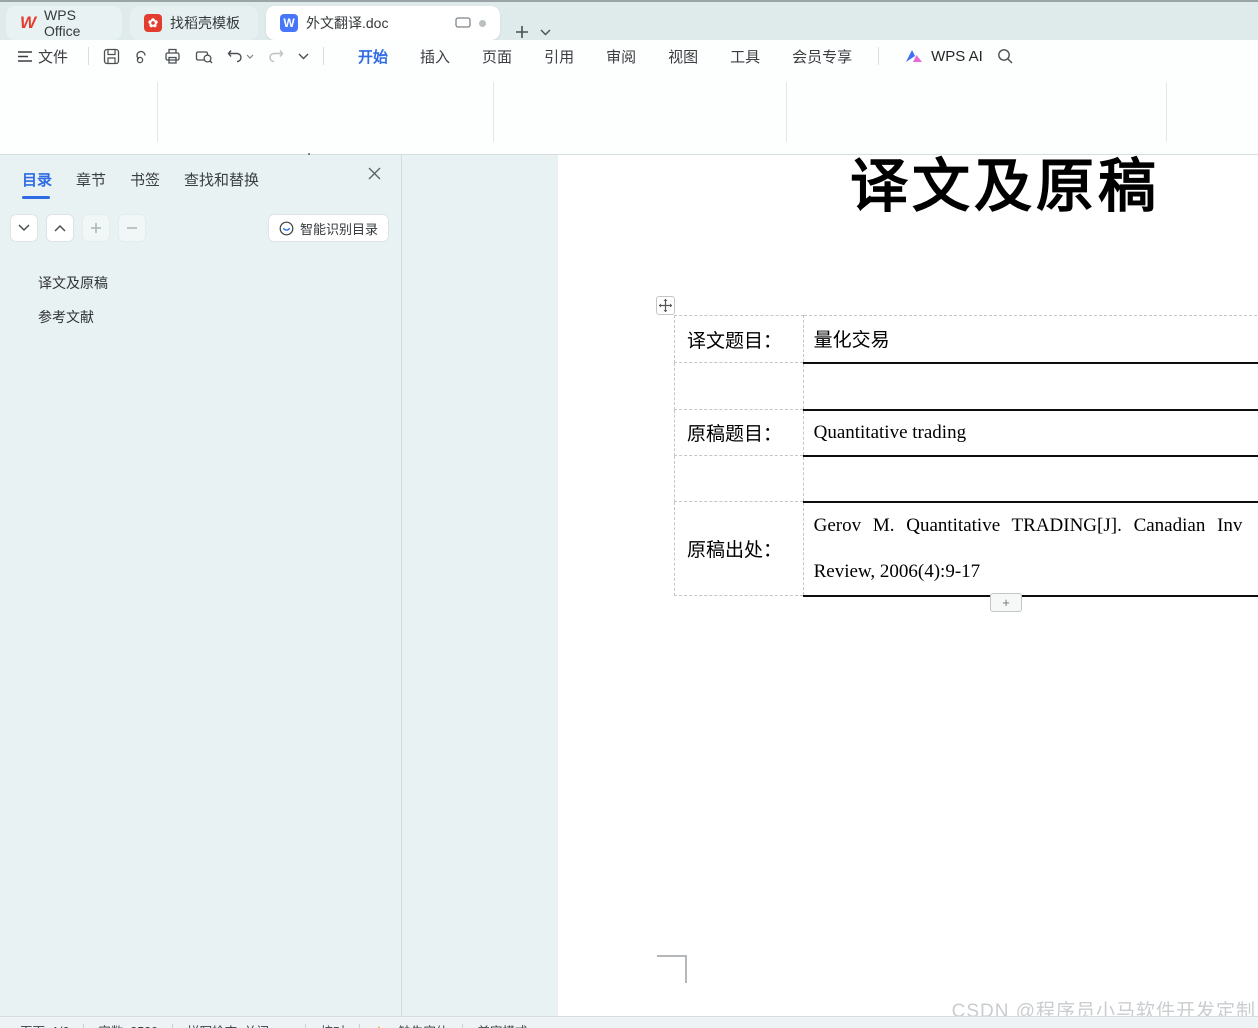 This screenshot has width=1258, height=1028. I want to click on menu-review: 审阅, so click(621, 56).